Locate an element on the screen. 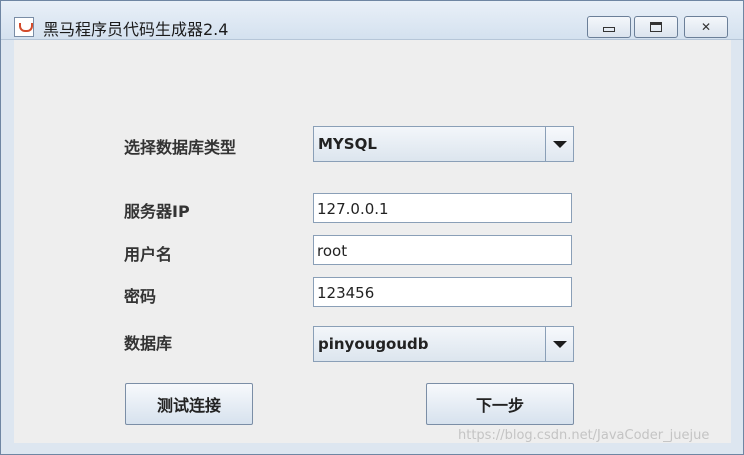 This screenshot has height=455, width=744. db-type-select: MYSQL is located at coordinates (443, 144).